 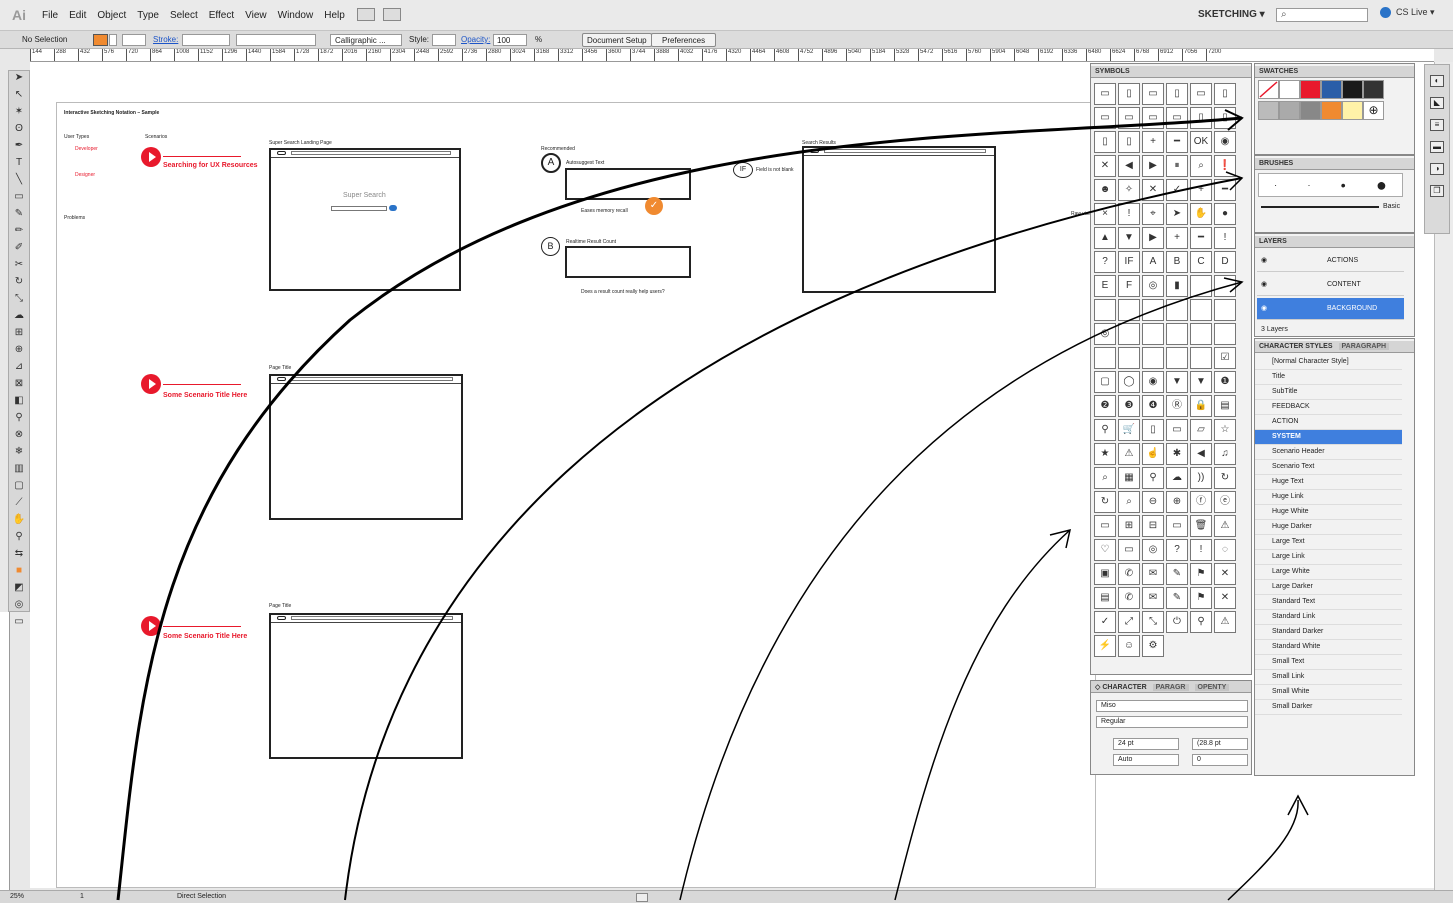 What do you see at coordinates (1201, 262) in the screenshot?
I see `symbol-item: C` at bounding box center [1201, 262].